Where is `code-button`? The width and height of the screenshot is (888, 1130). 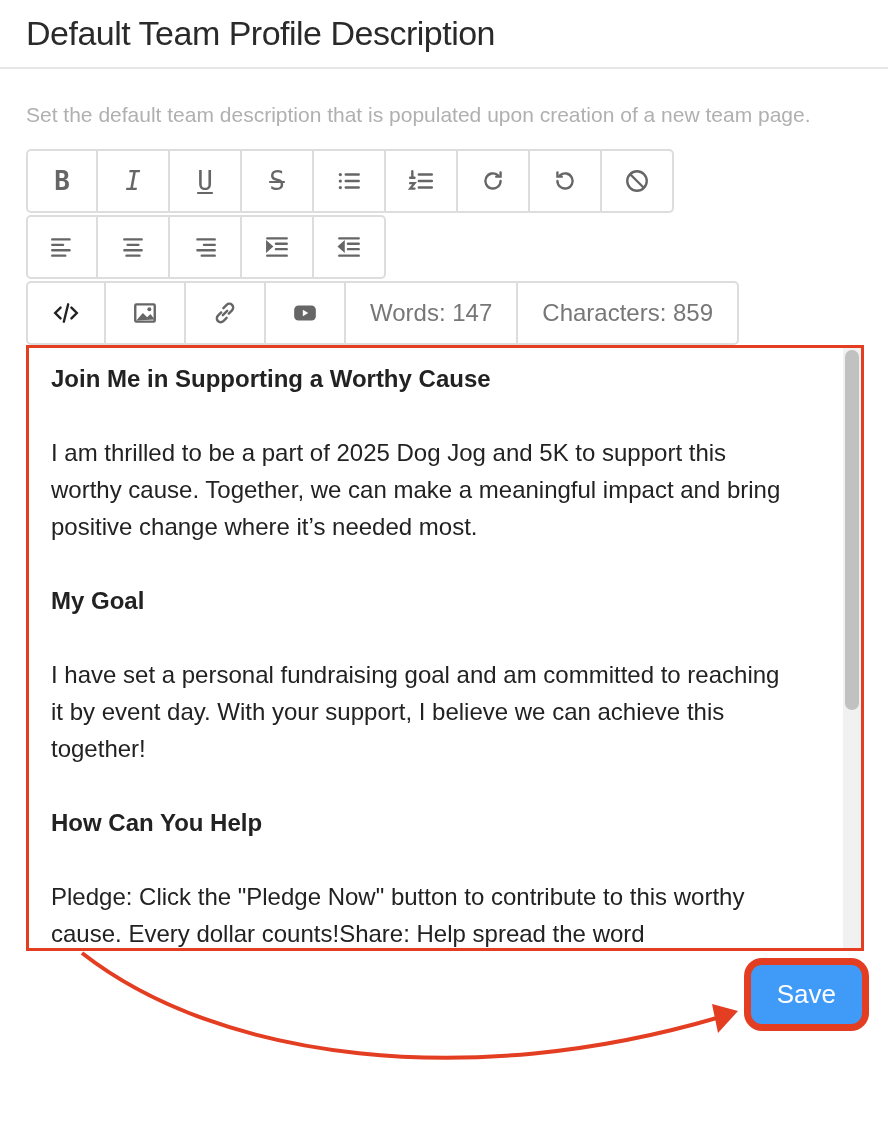 code-button is located at coordinates (66, 313).